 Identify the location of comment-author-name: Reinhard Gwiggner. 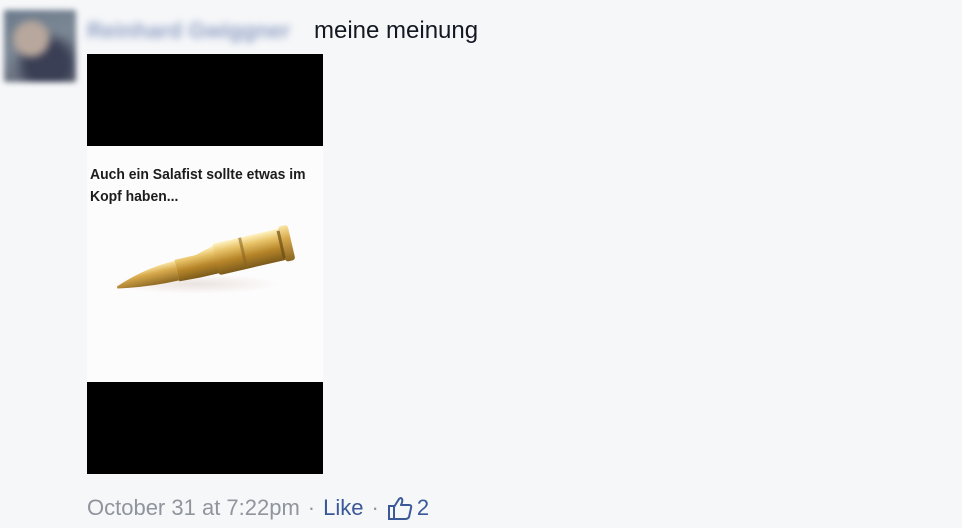
(188, 31).